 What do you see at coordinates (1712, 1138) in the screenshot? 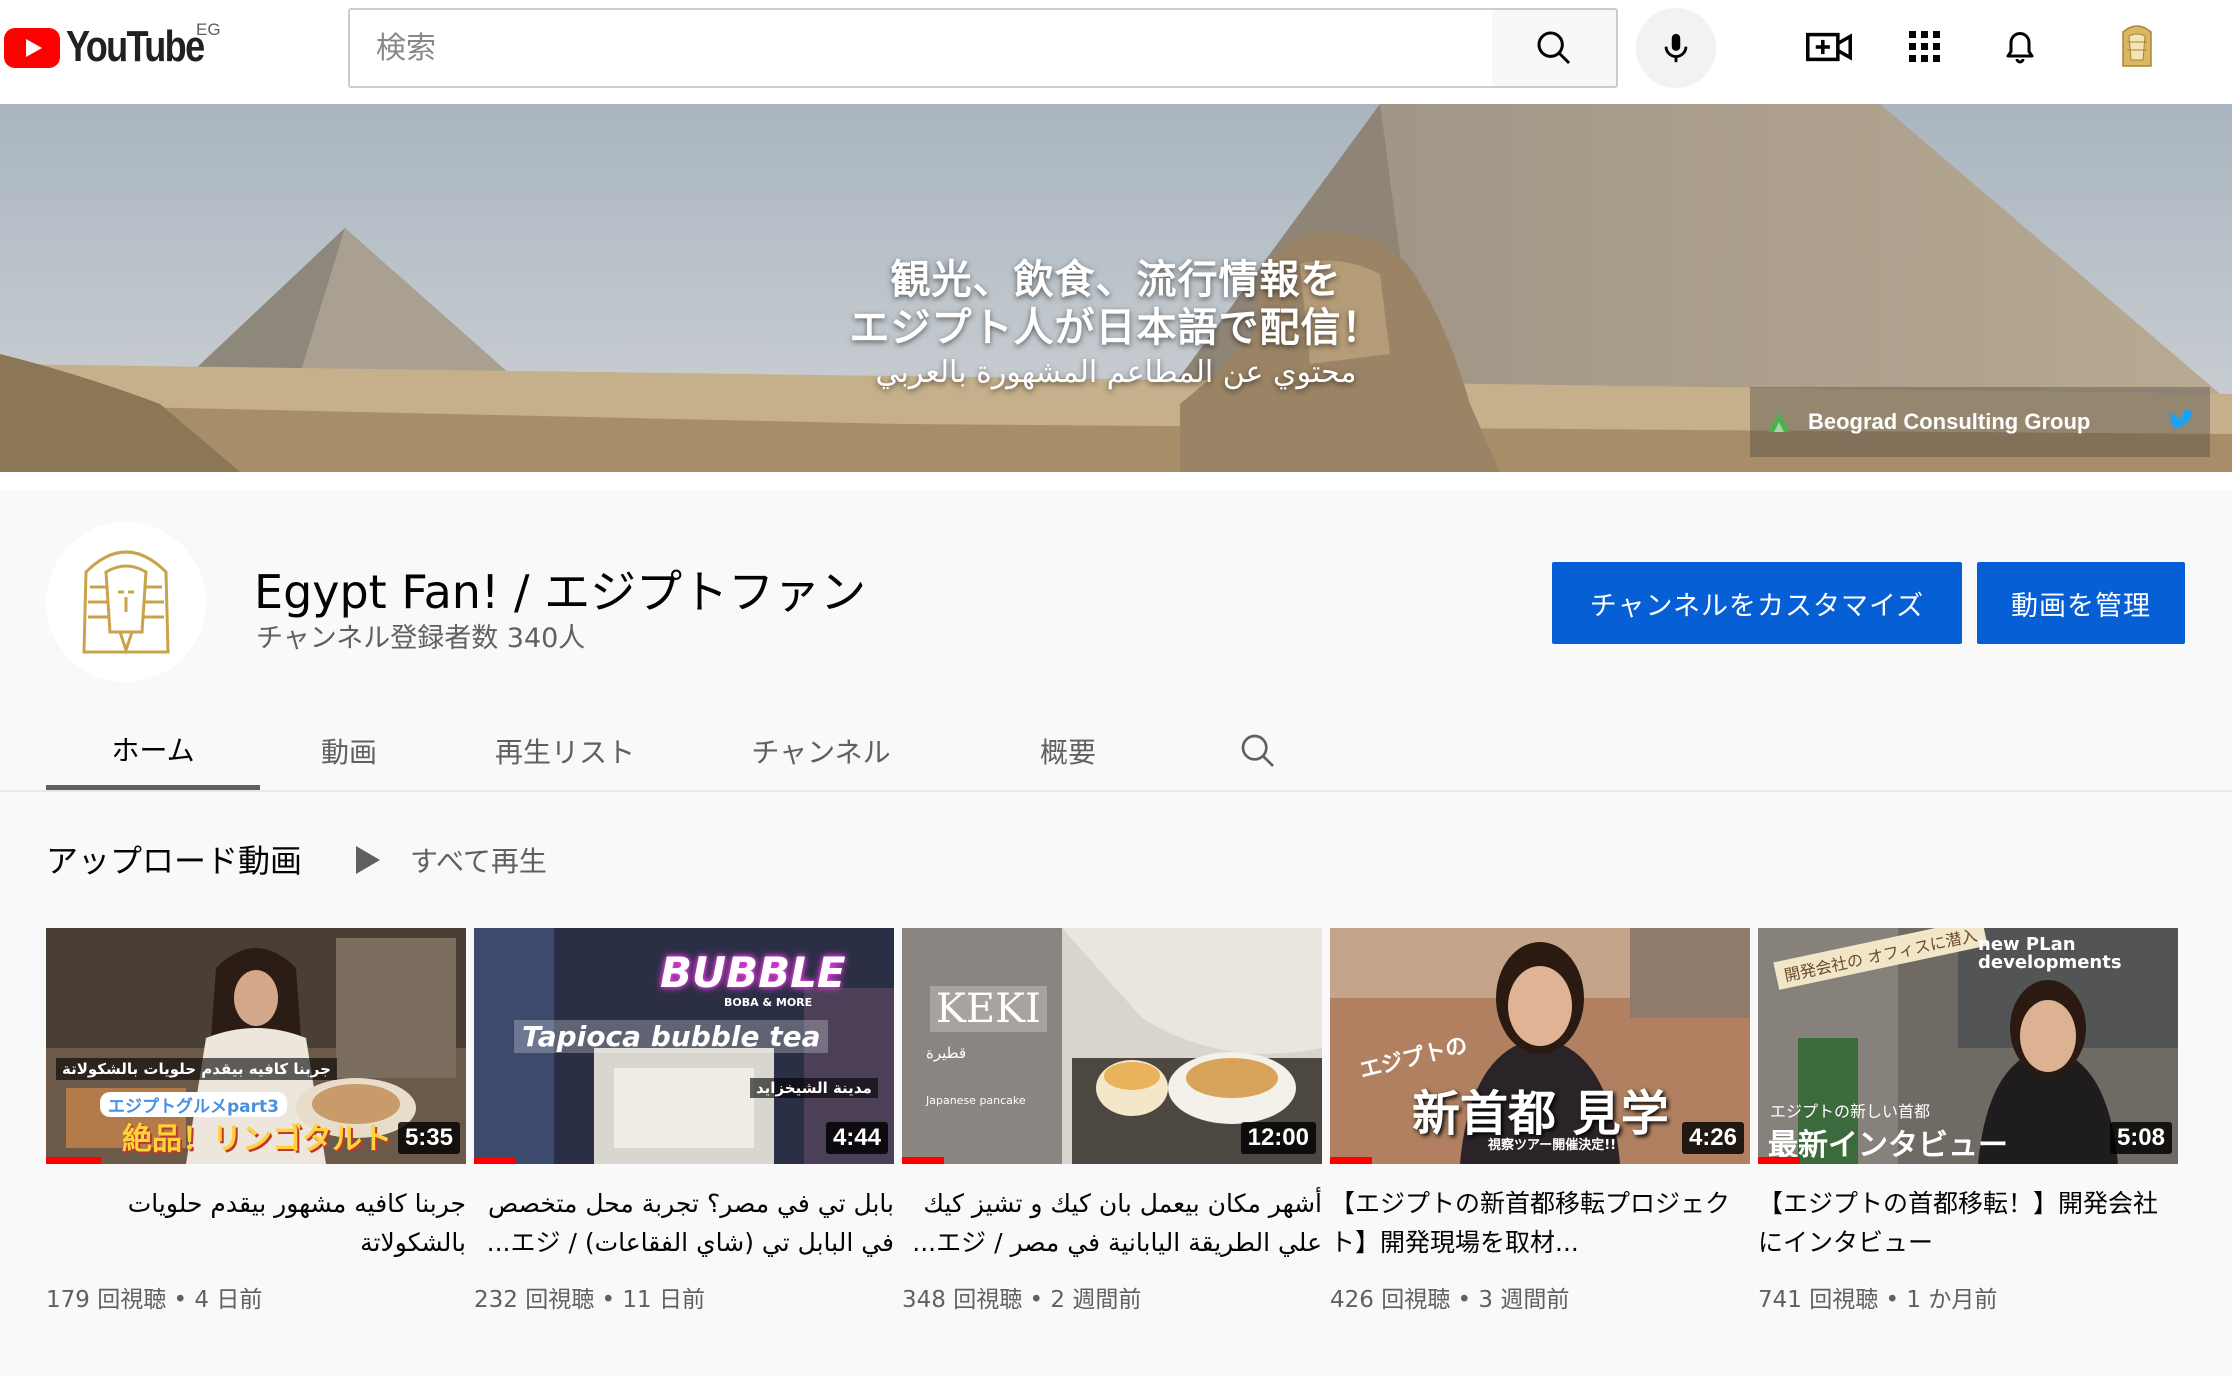
I see `video-duration: 4:26` at bounding box center [1712, 1138].